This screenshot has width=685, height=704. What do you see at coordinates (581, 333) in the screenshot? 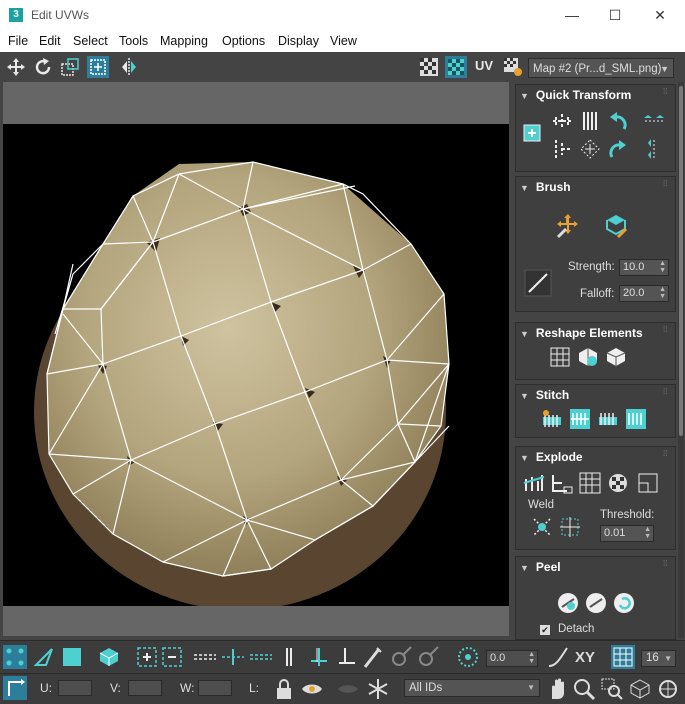
I see `rollout-title: ▼ Reshape Elements` at bounding box center [581, 333].